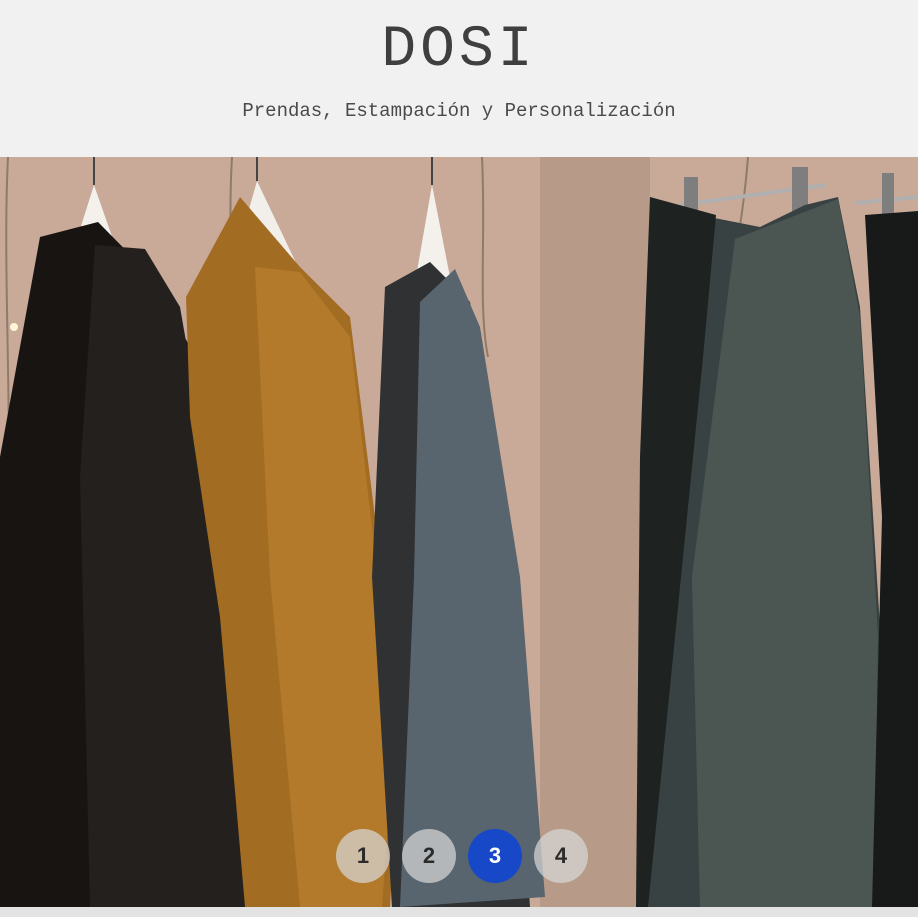 The image size is (918, 917). I want to click on brand-title: DOSI, so click(459, 51).